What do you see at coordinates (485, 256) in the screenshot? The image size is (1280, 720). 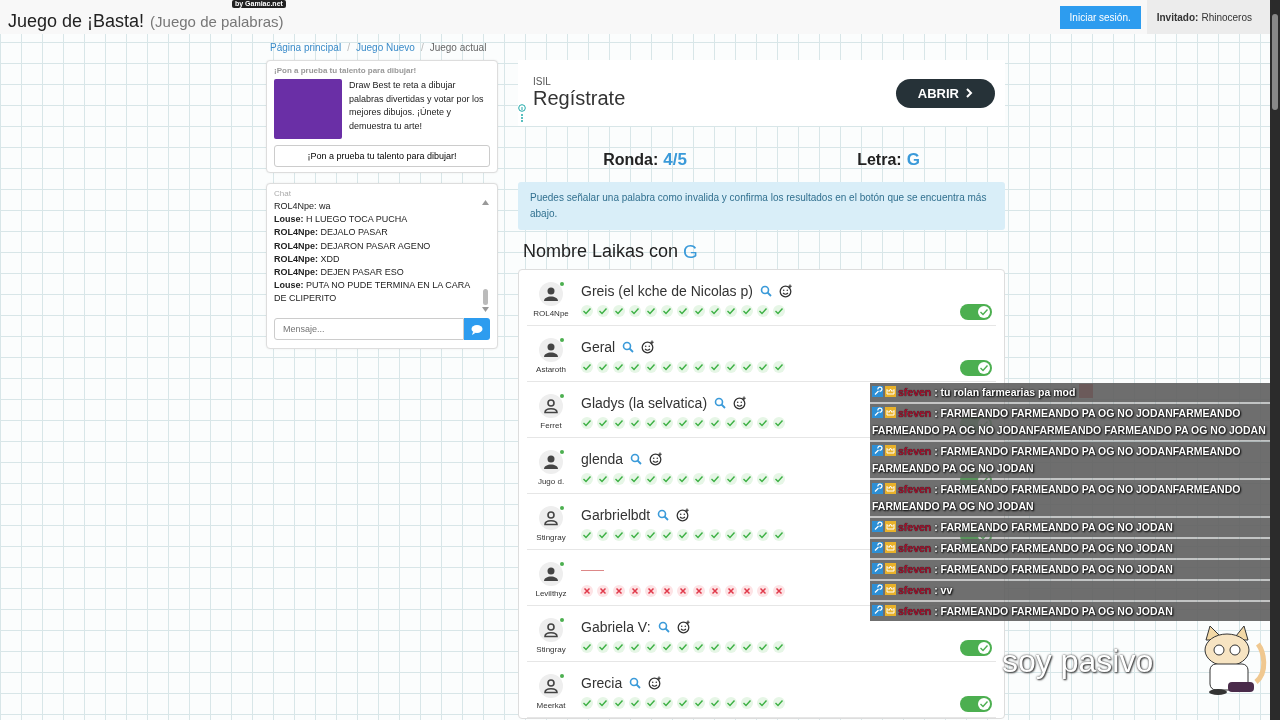 I see `scrollbar` at bounding box center [485, 256].